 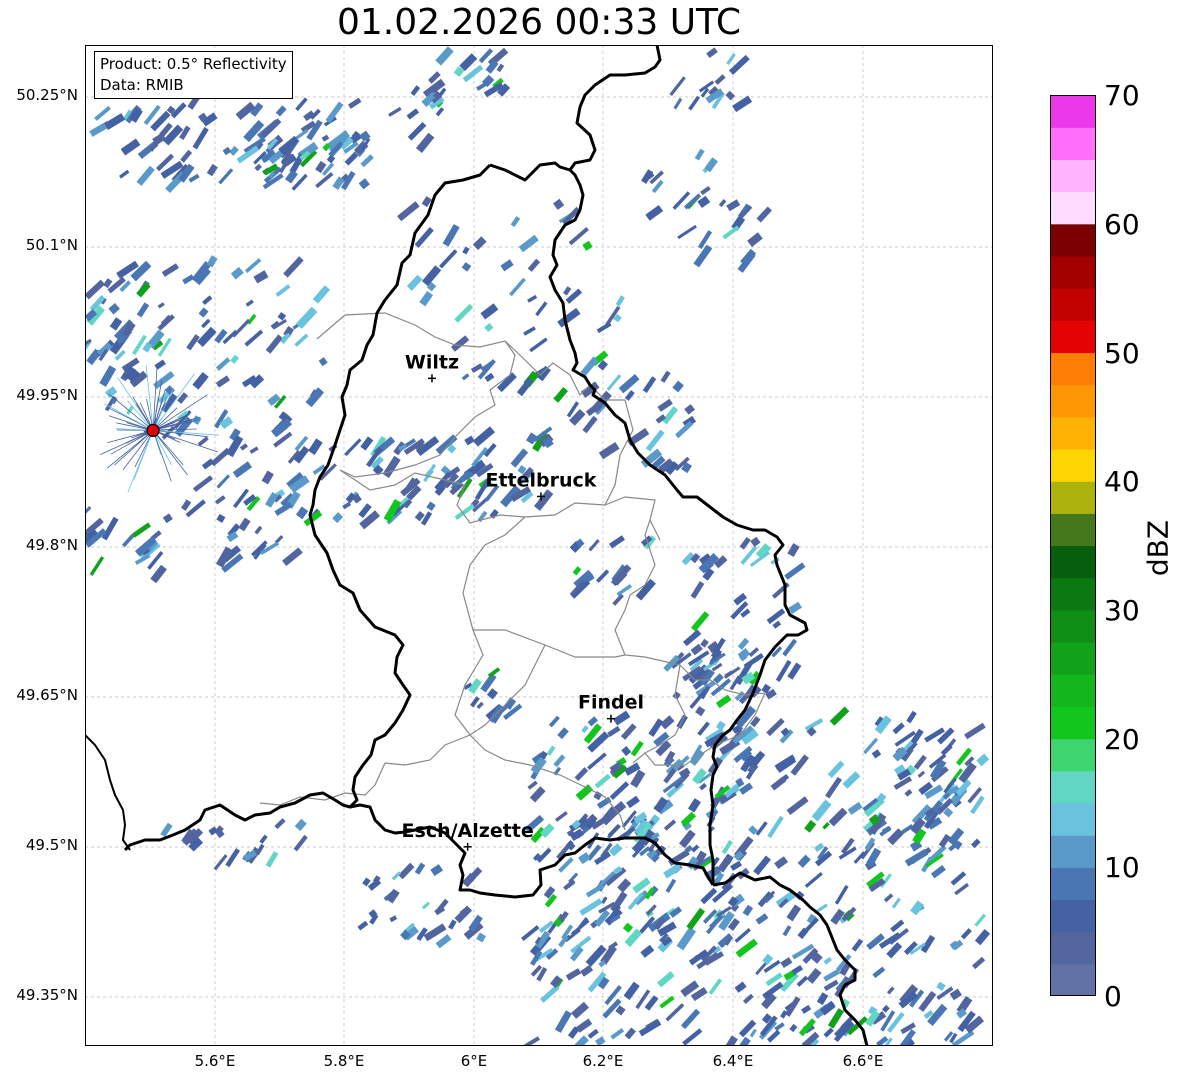 What do you see at coordinates (1113, 996) in the screenshot?
I see `colorbar-tick-0: 0` at bounding box center [1113, 996].